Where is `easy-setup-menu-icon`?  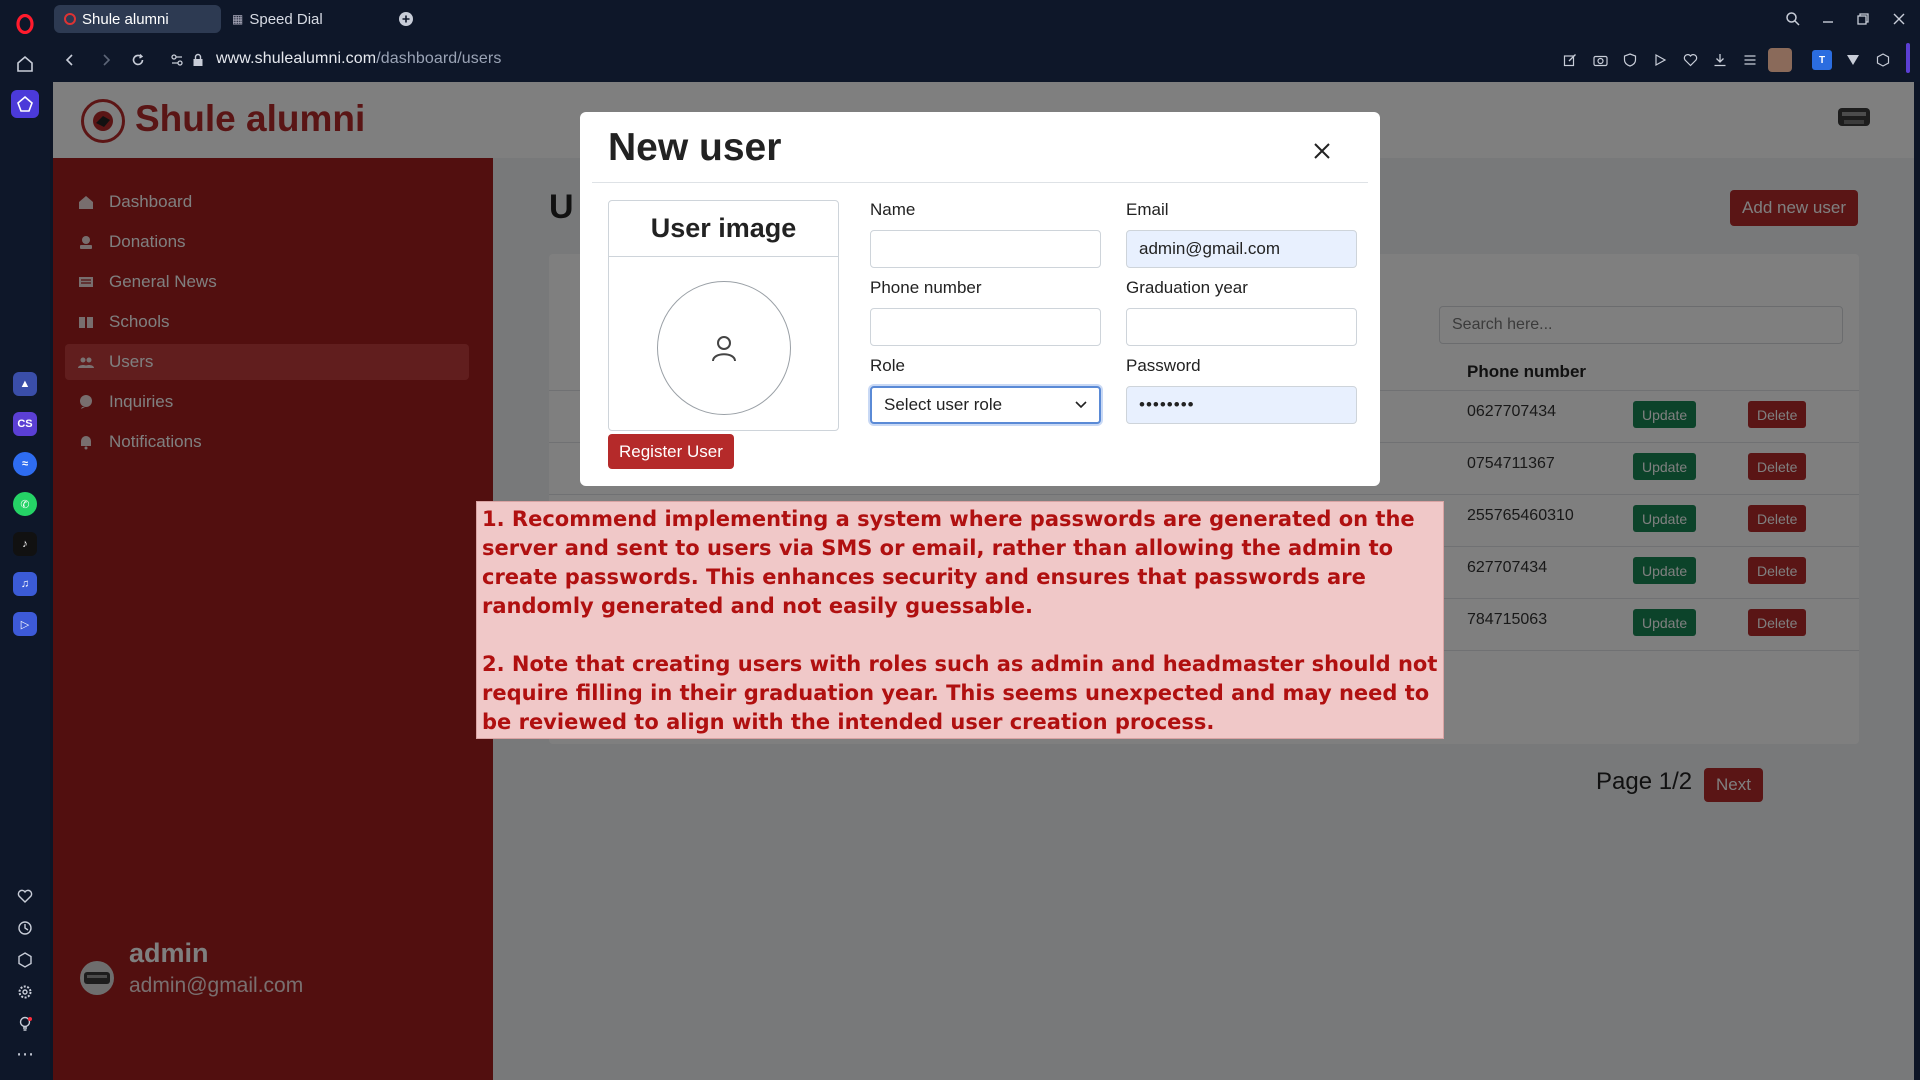
easy-setup-menu-icon is located at coordinates (1750, 60).